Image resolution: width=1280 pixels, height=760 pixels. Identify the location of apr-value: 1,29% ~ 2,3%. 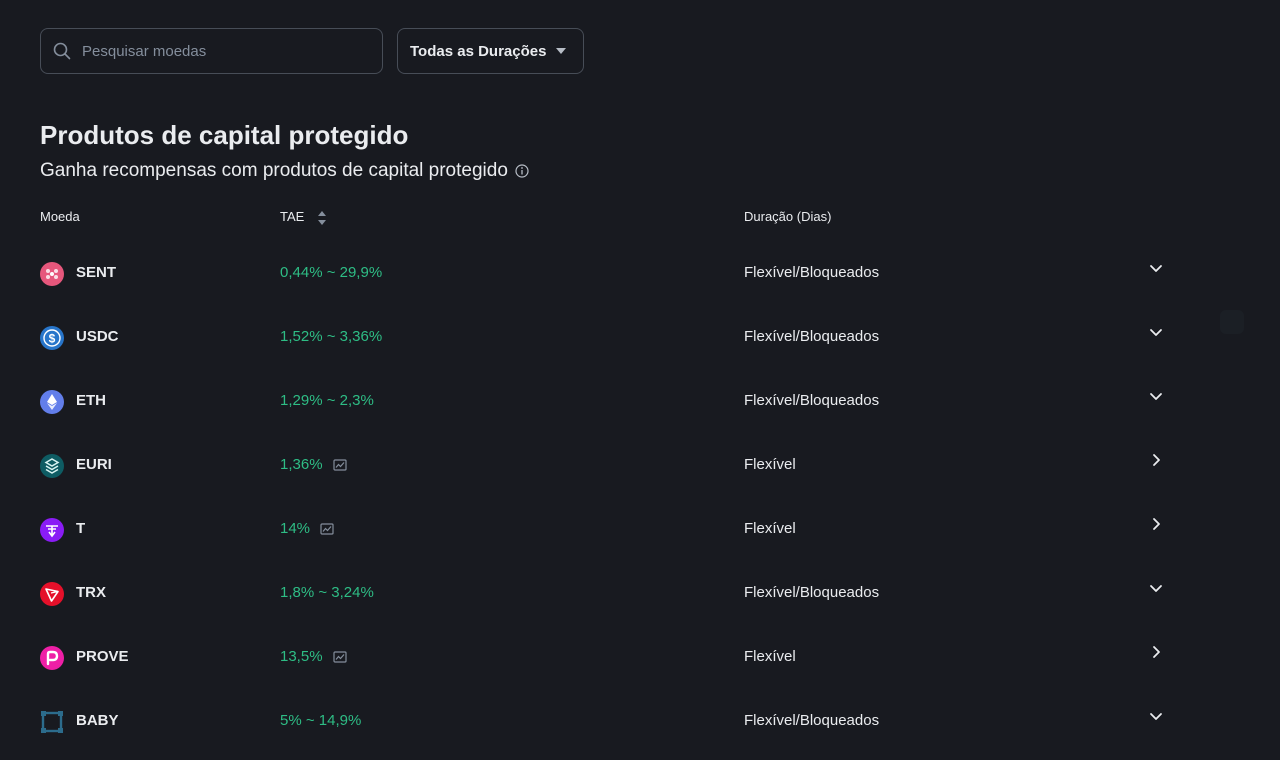
(327, 400).